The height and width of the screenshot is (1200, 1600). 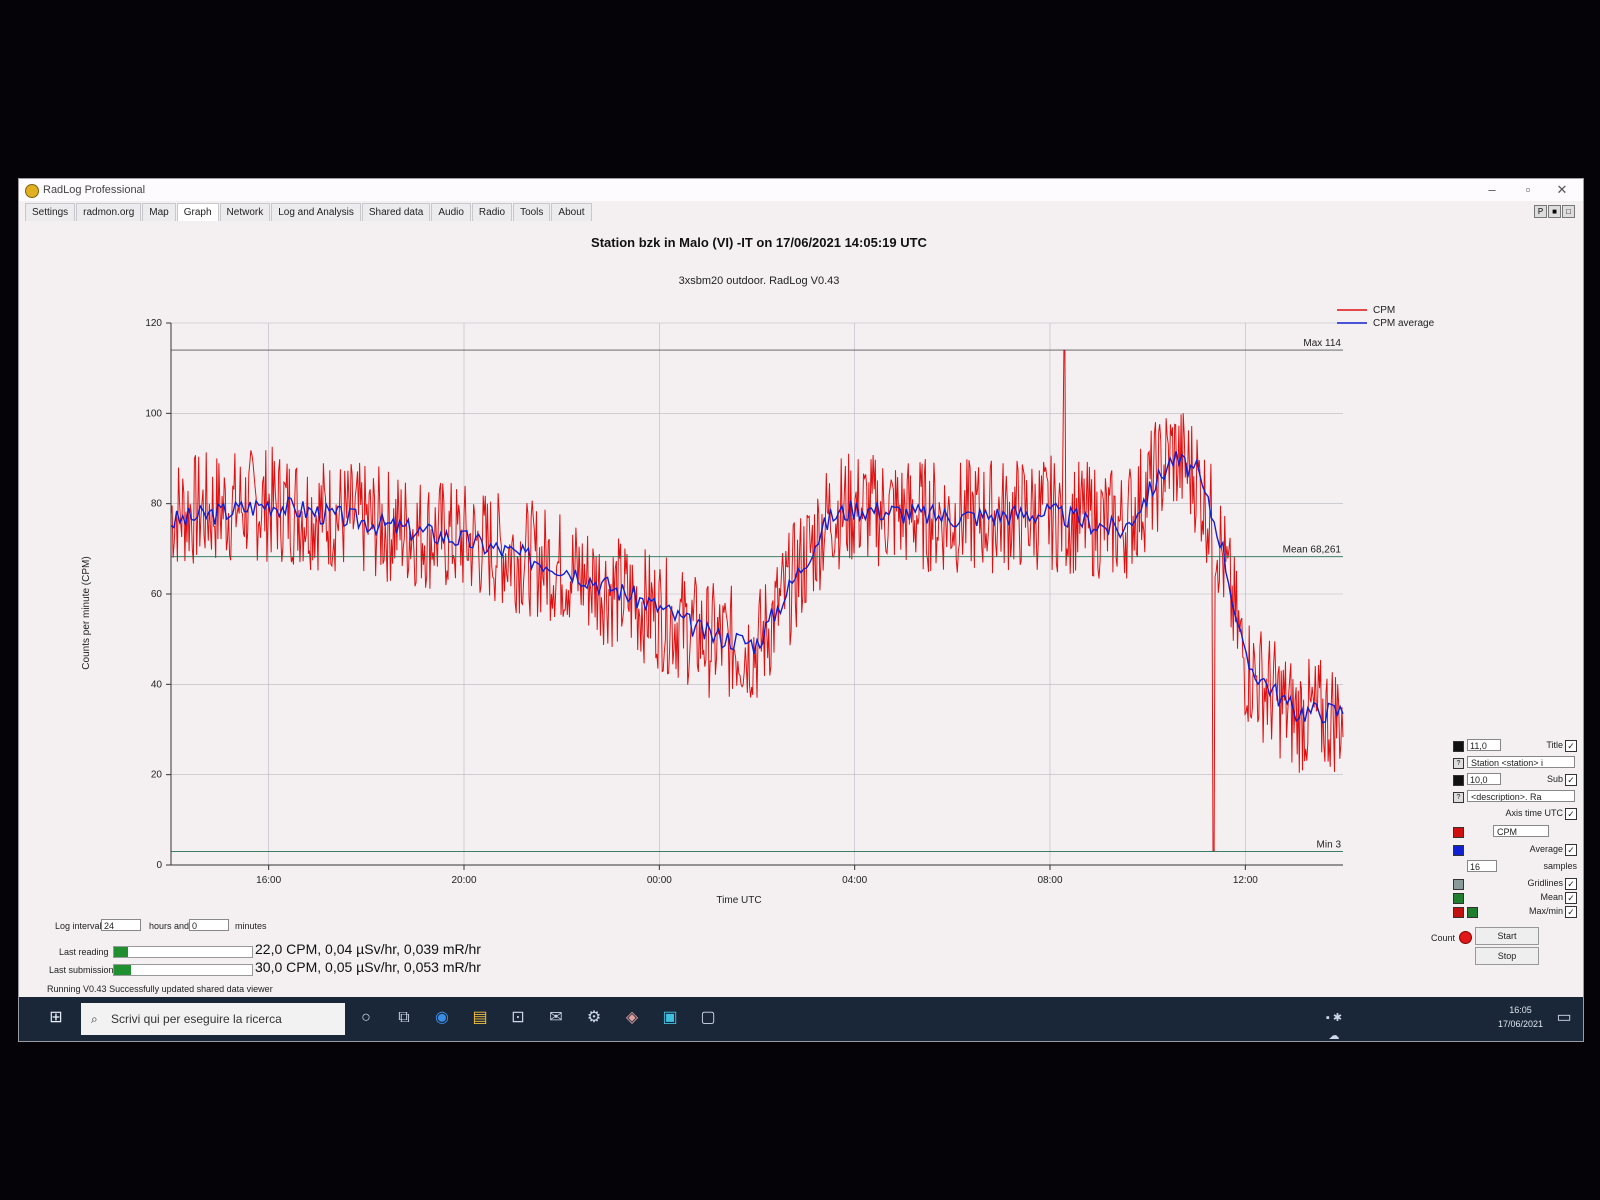 What do you see at coordinates (1384, 310) in the screenshot?
I see `legend-cpm-label: CPM` at bounding box center [1384, 310].